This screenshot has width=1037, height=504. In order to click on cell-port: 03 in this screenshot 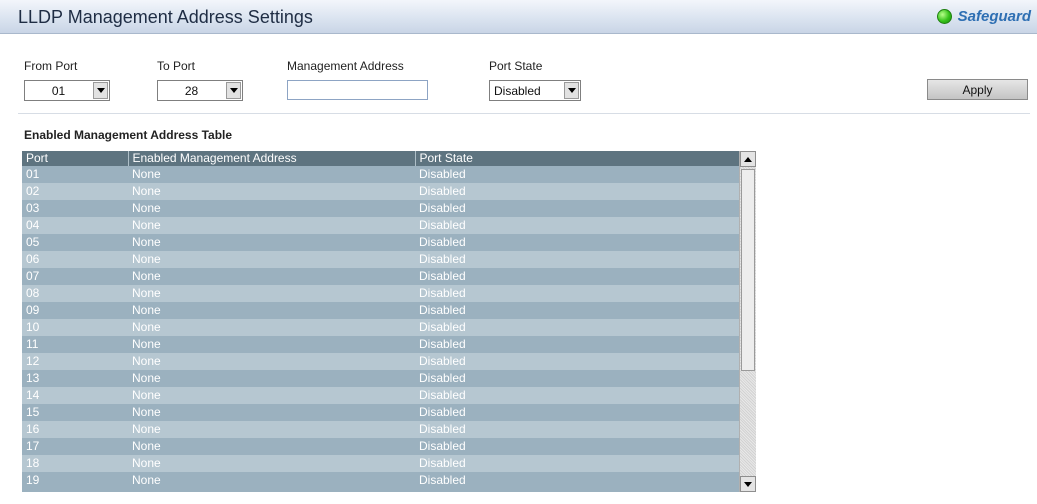, I will do `click(75, 208)`.